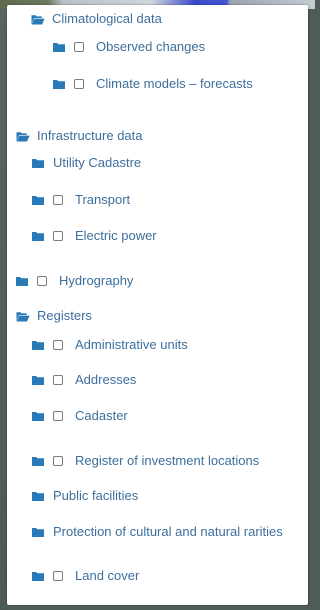 The height and width of the screenshot is (610, 320). I want to click on tree-node-label: Register of investment locations, so click(167, 460).